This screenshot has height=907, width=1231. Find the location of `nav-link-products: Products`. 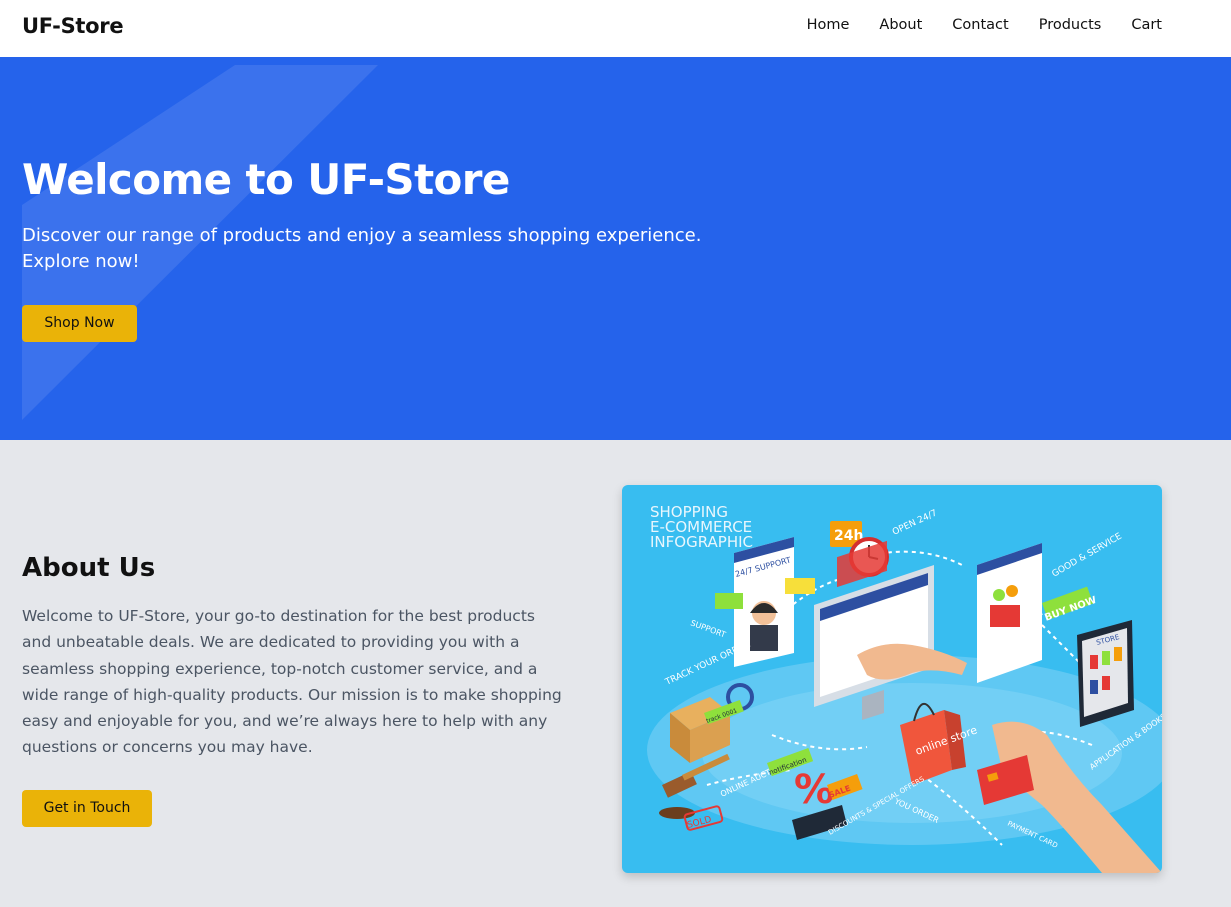

nav-link-products: Products is located at coordinates (1070, 25).